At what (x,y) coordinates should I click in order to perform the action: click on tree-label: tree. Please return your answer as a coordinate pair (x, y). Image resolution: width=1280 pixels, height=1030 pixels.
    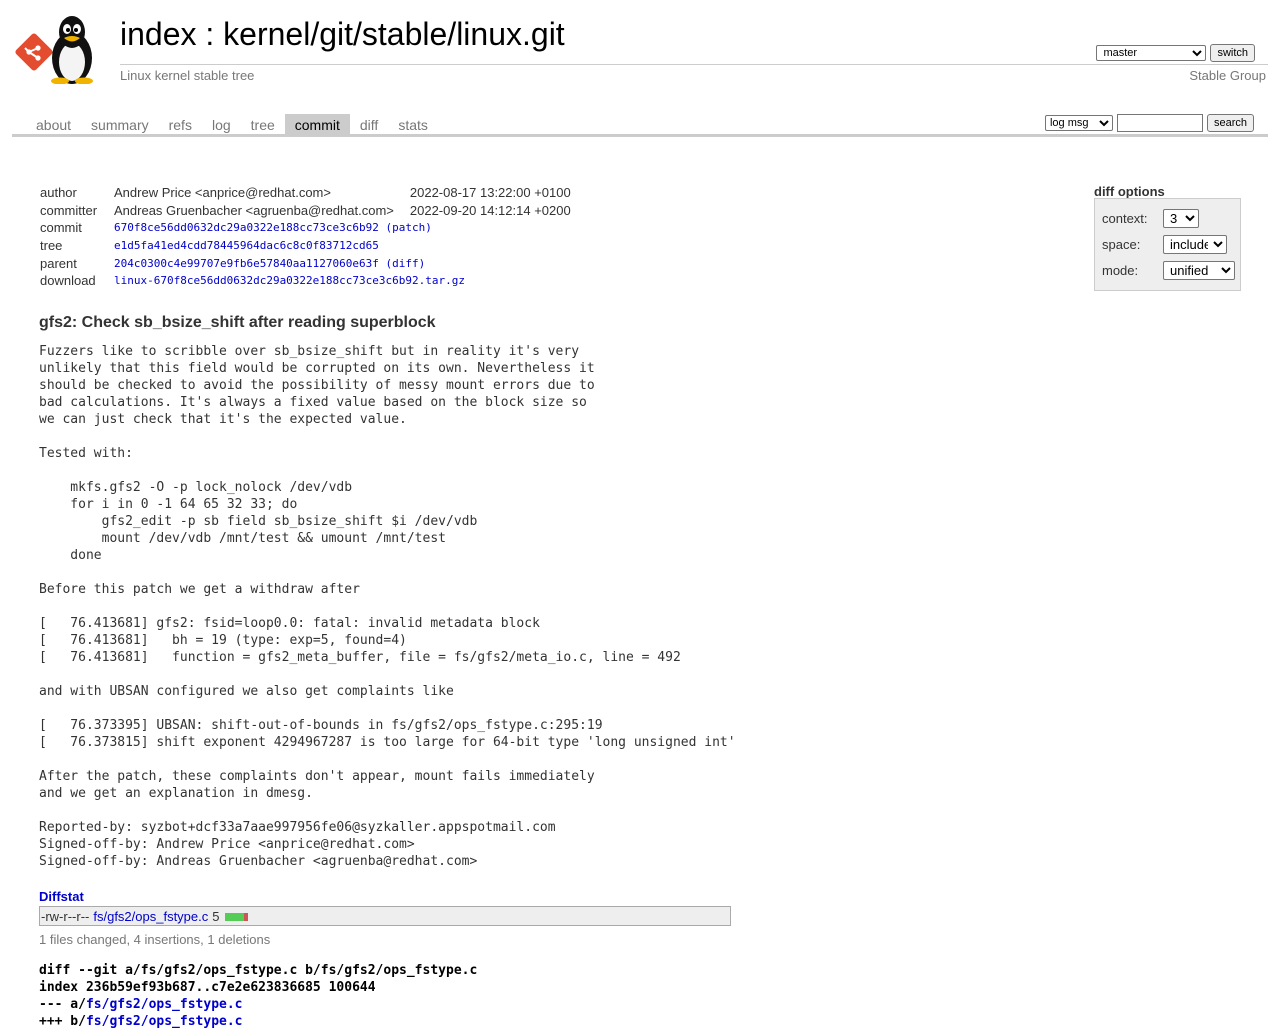
    Looking at the image, I should click on (51, 246).